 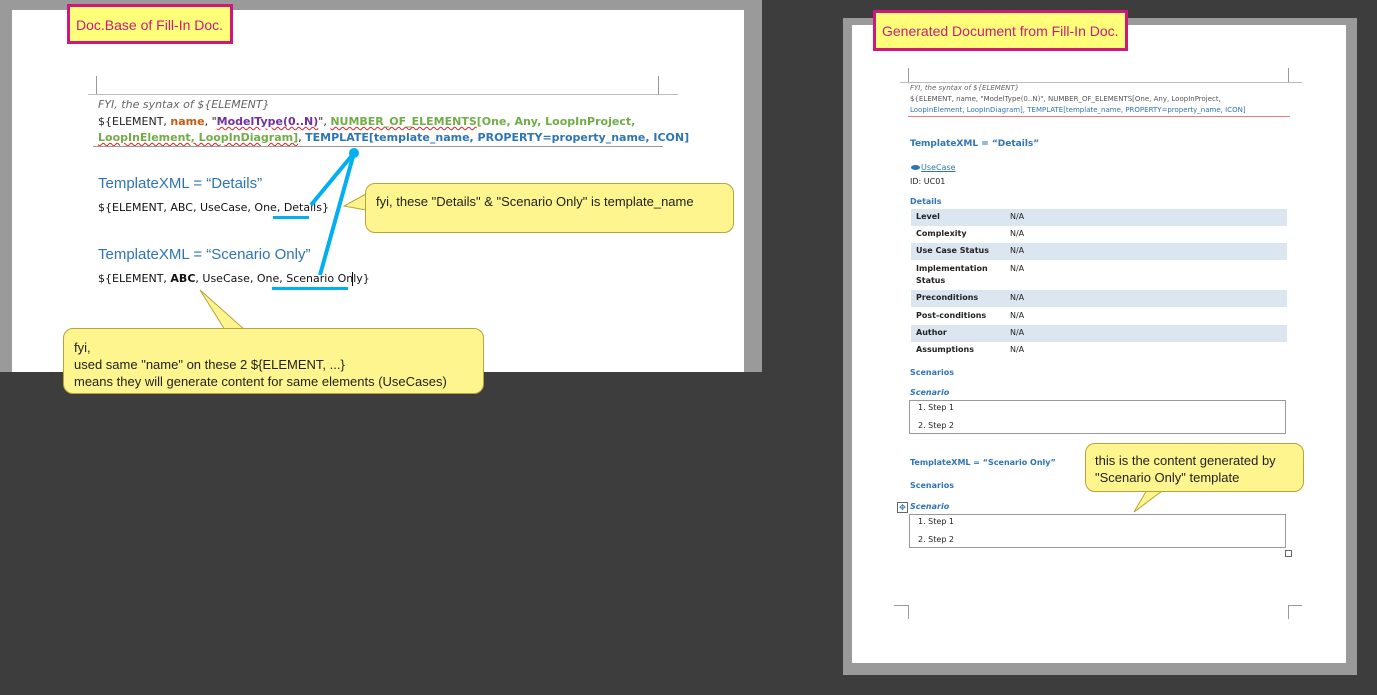 What do you see at coordinates (1000, 30) in the screenshot?
I see `right-doc-tag: Generated Document from Fill-In Doc.` at bounding box center [1000, 30].